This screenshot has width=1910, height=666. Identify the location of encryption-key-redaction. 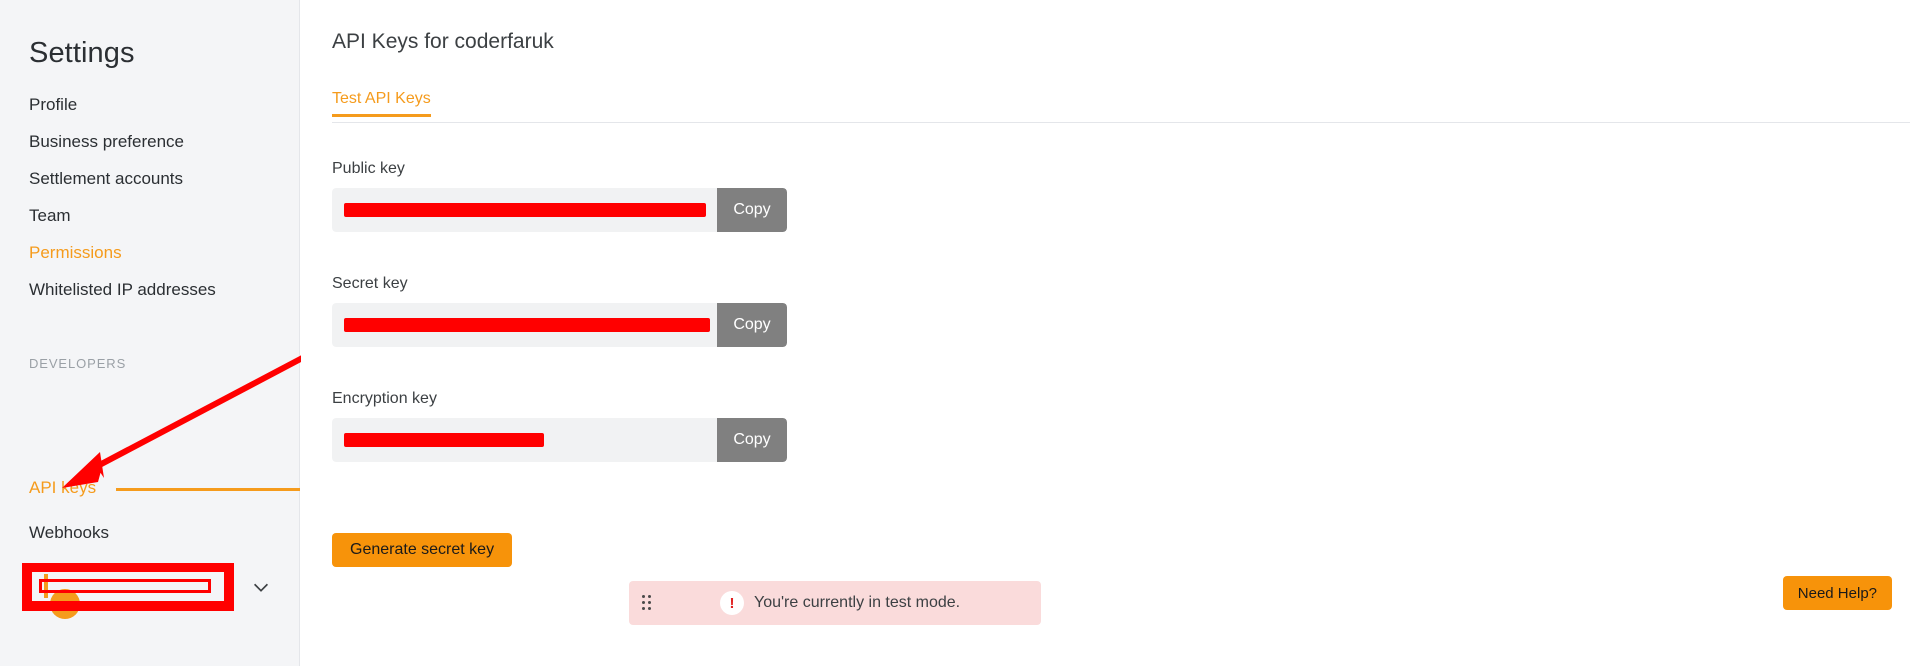
(444, 440).